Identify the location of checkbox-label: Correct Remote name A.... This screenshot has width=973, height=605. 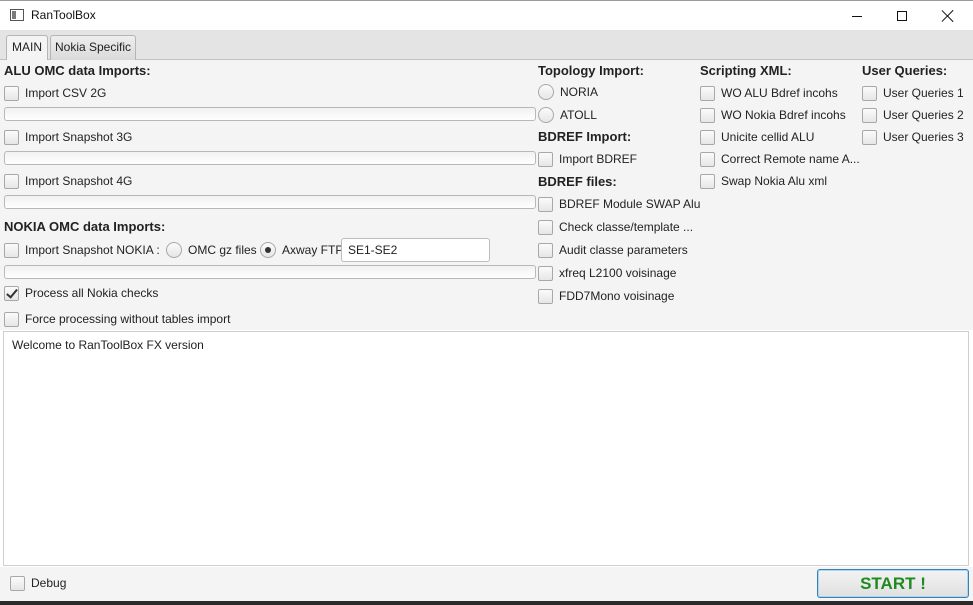
(790, 159).